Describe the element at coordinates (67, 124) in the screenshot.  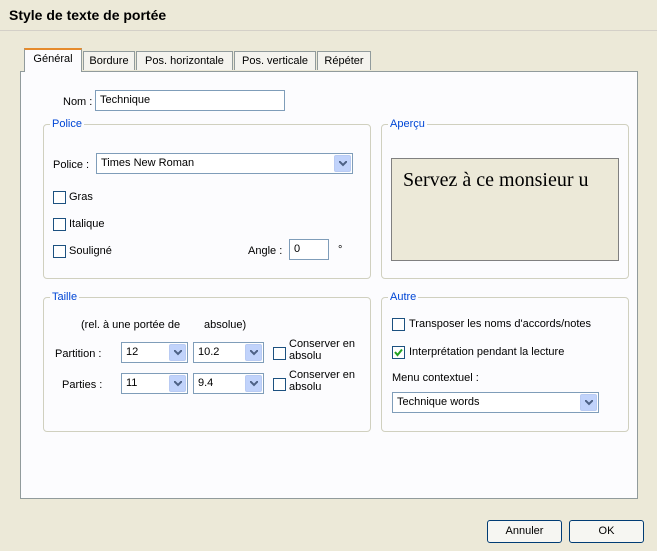
I see `police-group-title: Police` at that location.